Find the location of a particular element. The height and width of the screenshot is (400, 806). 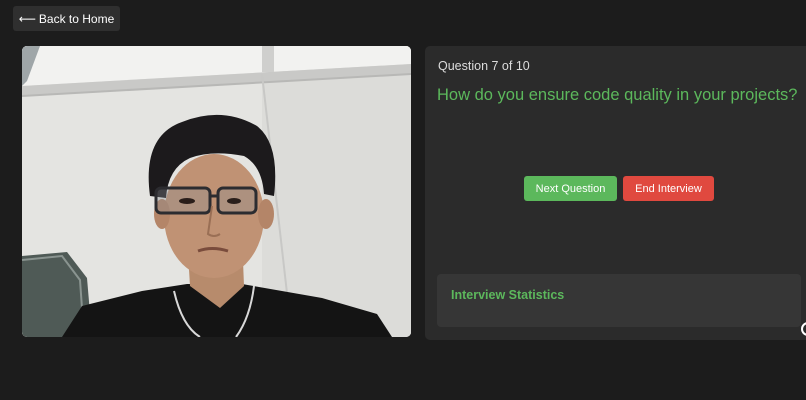

interview-statistics-title: Interview Statistics is located at coordinates (508, 295).